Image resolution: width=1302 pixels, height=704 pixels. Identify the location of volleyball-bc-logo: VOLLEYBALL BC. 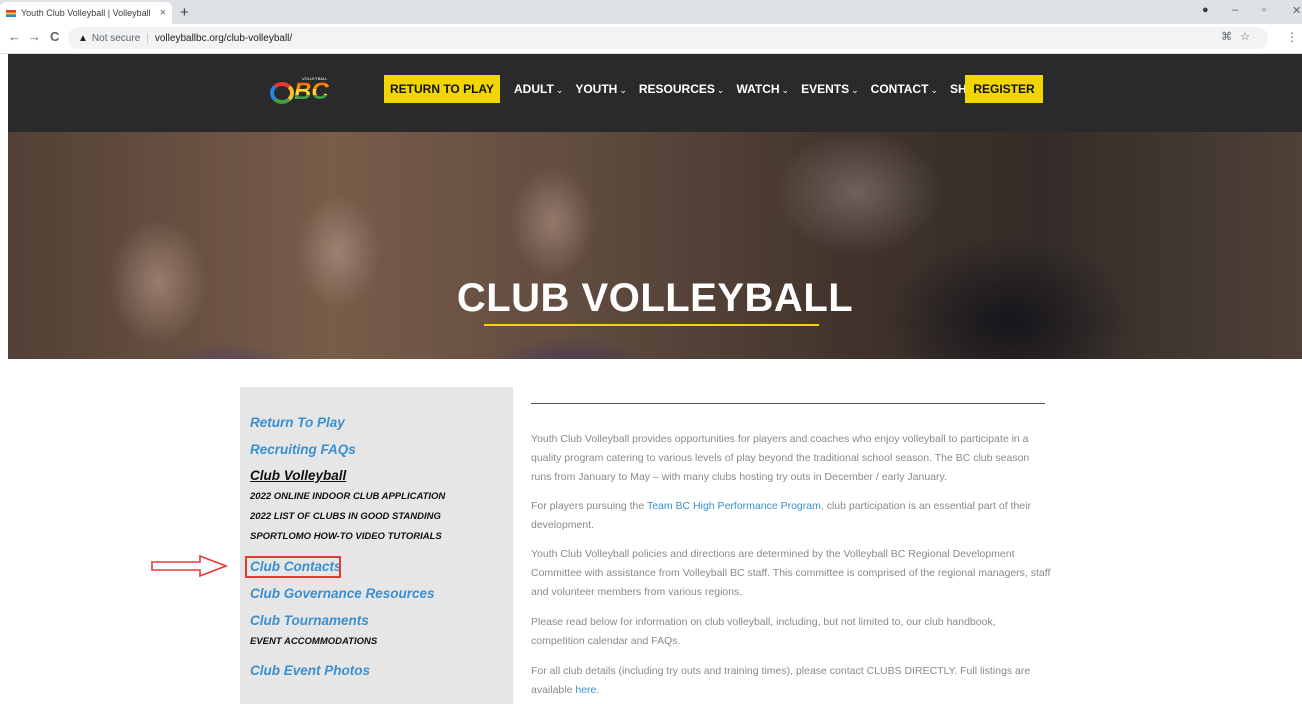
(308, 90).